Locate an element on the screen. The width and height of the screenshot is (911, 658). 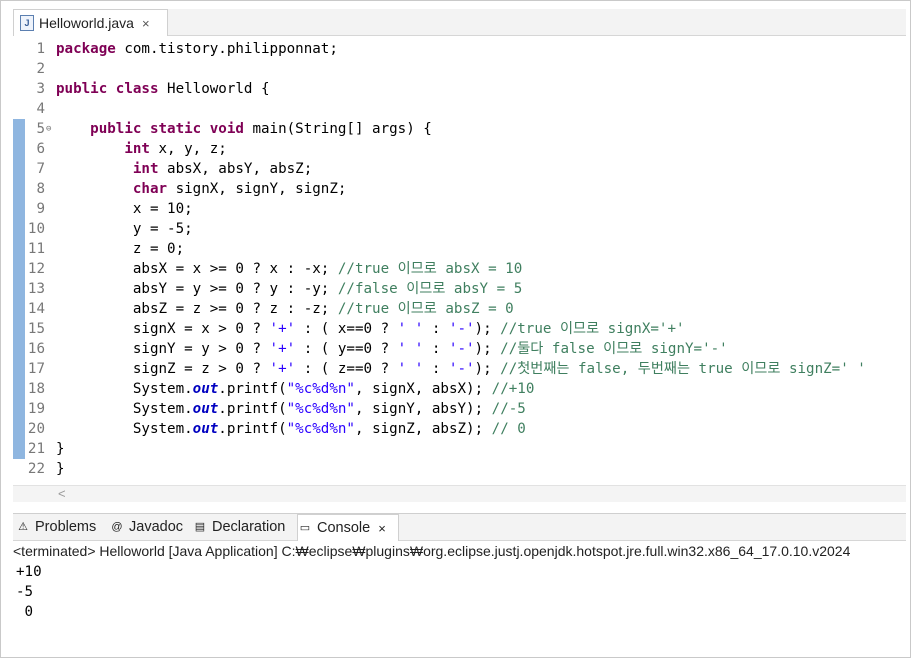
bottom-view-tabs: ⚠ Problems @ Javadoc ▤ Declaration ▭ Console × is located at coordinates (459, 527).